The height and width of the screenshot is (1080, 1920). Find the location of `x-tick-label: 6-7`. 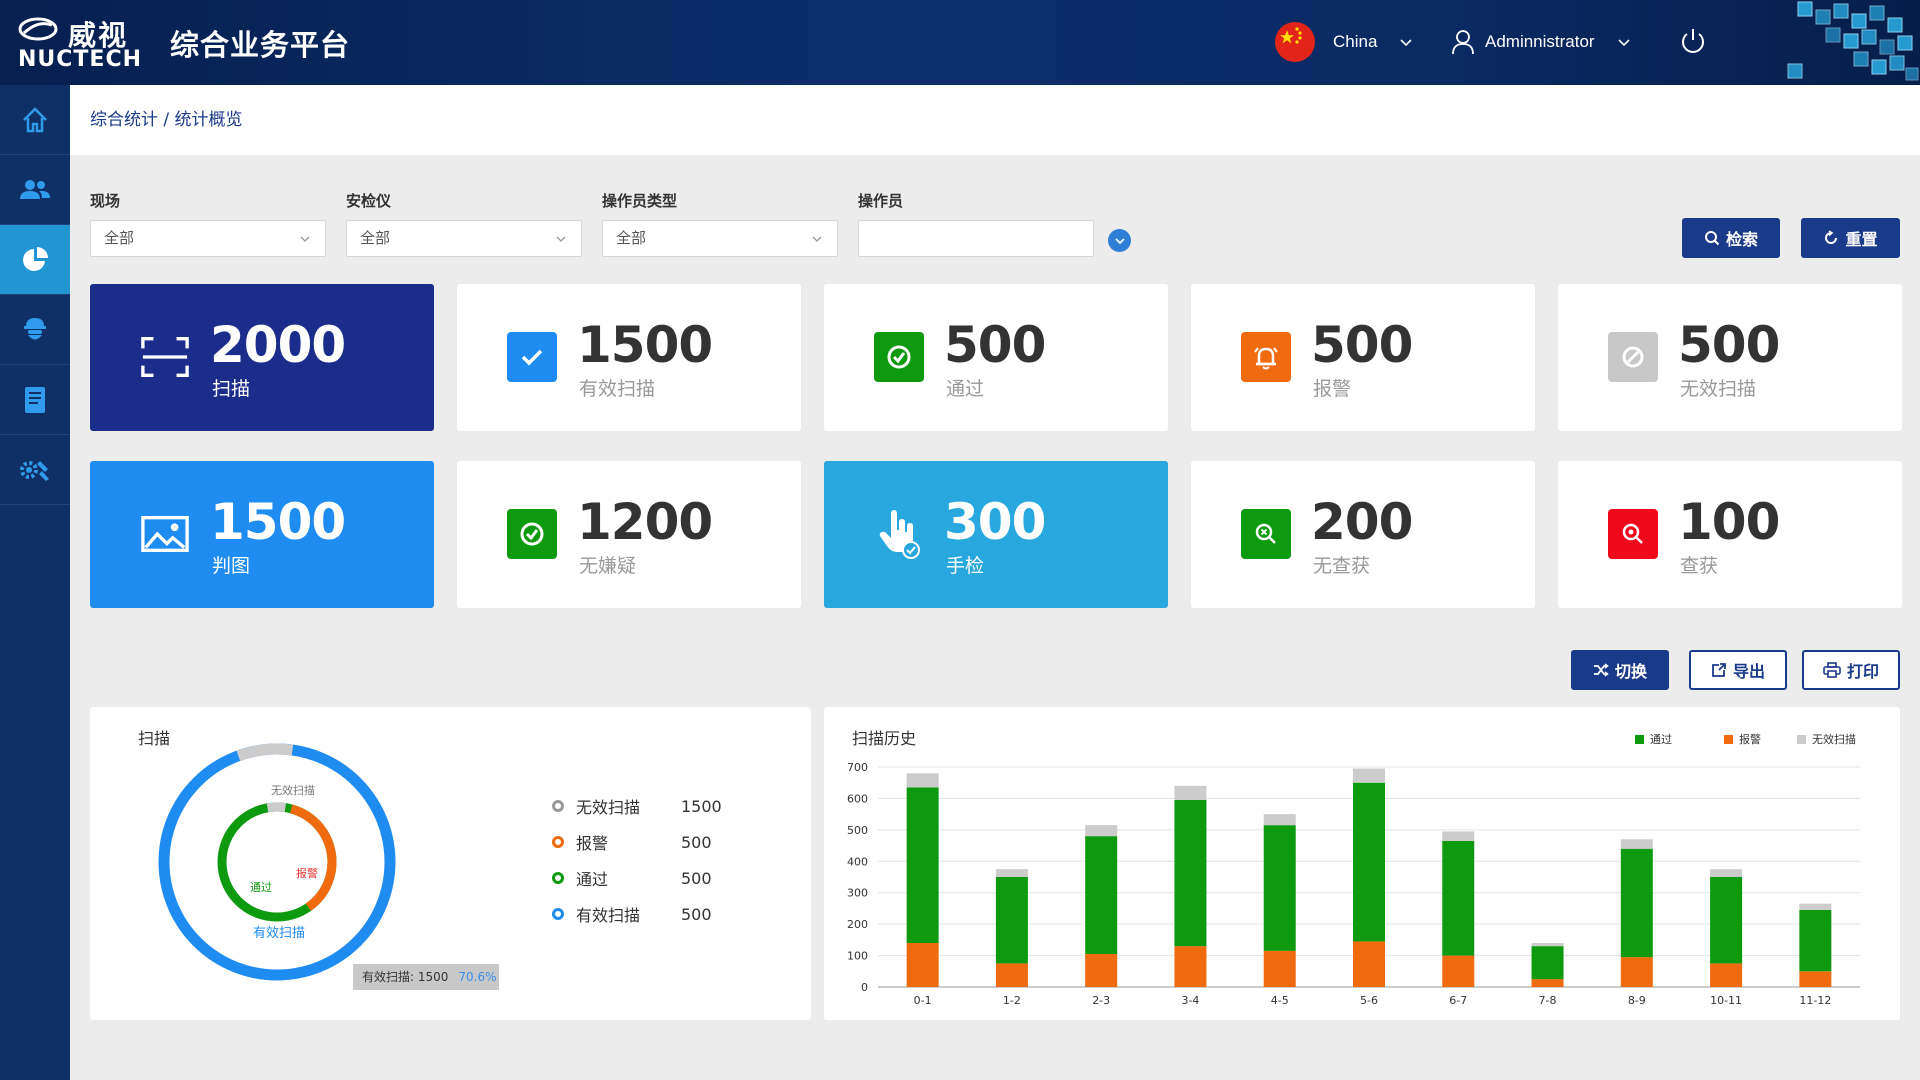

x-tick-label: 6-7 is located at coordinates (1458, 1000).